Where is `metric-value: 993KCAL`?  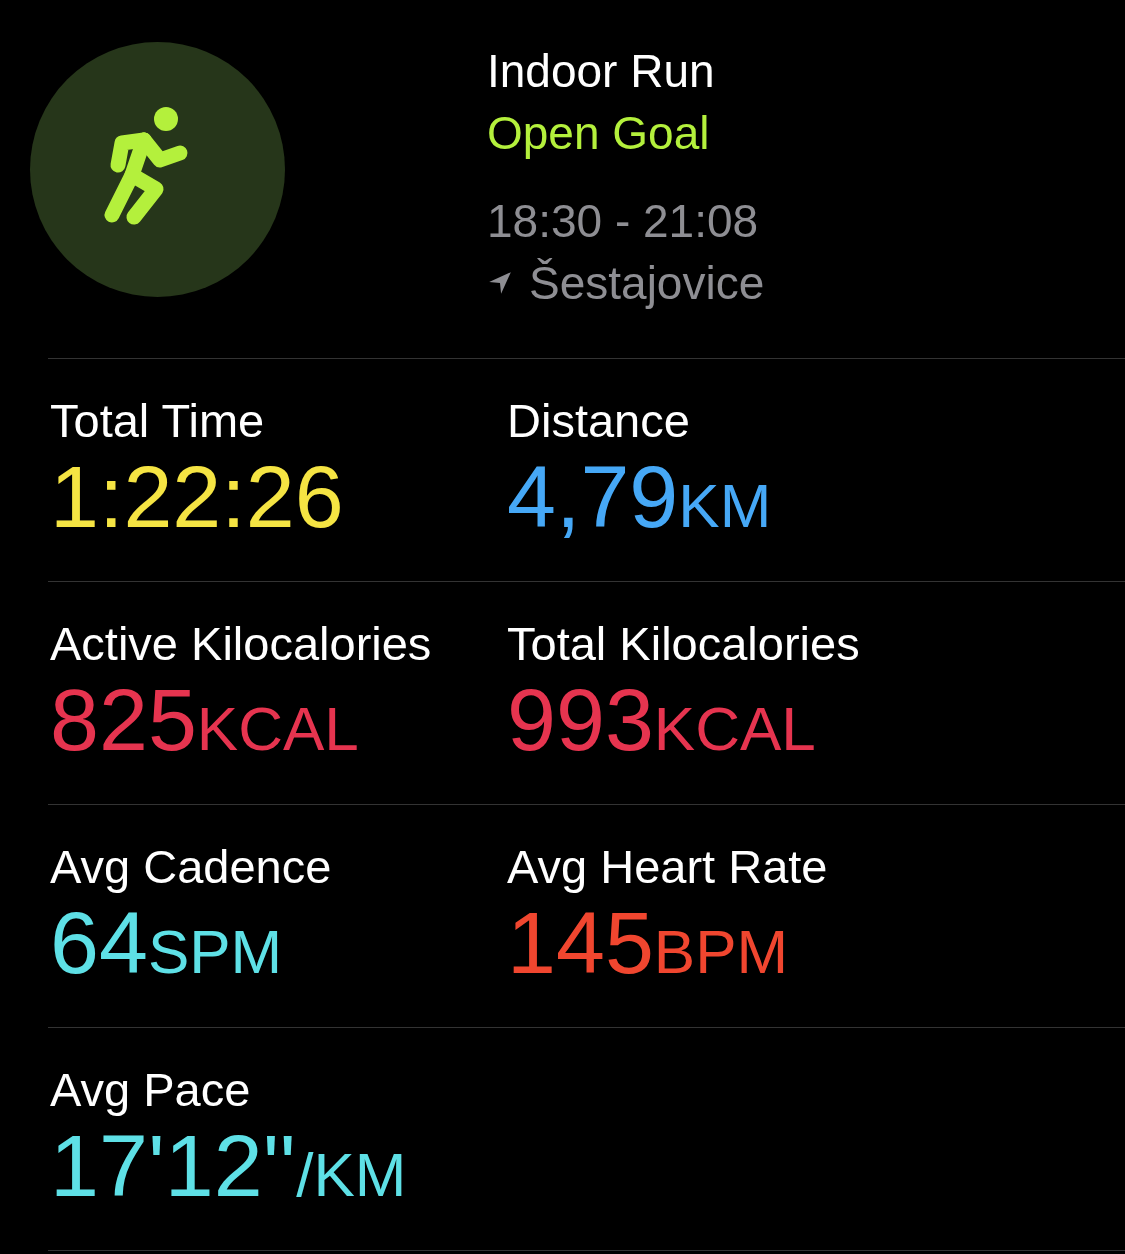 metric-value: 993KCAL is located at coordinates (661, 721).